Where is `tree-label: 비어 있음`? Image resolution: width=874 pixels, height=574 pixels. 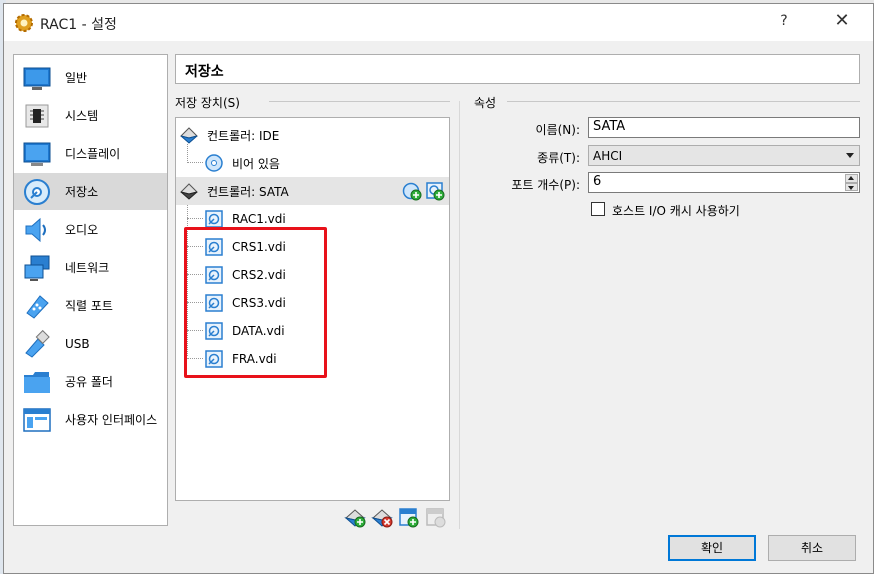
tree-label: 비어 있음 is located at coordinates (256, 163).